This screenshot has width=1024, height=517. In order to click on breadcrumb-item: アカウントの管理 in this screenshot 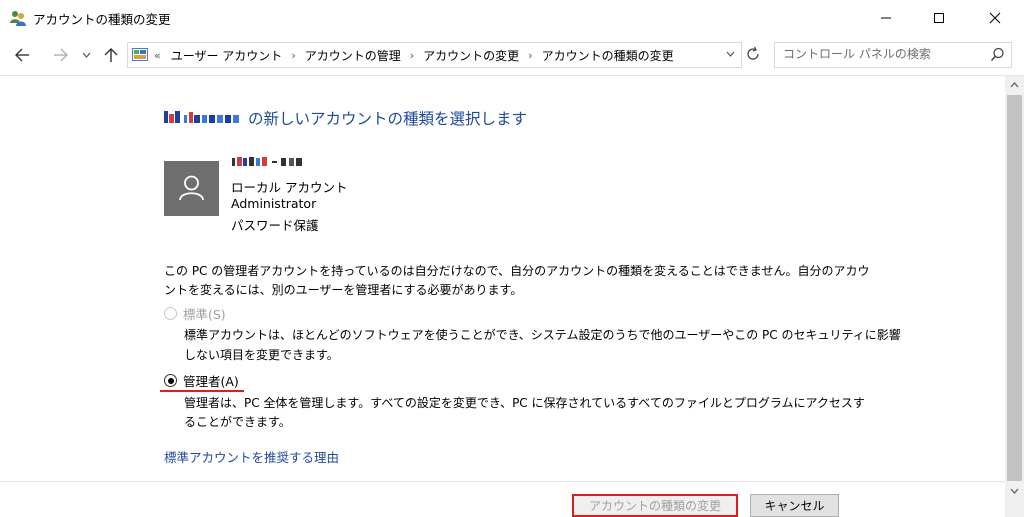, I will do `click(353, 55)`.